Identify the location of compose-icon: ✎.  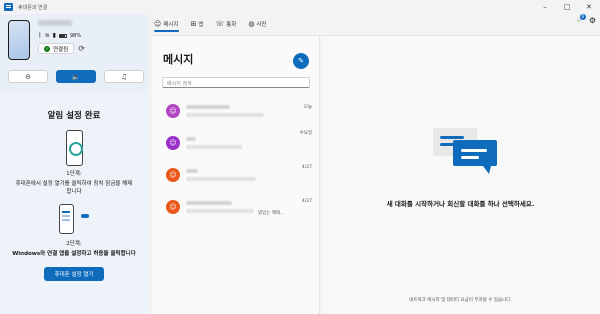
(301, 61).